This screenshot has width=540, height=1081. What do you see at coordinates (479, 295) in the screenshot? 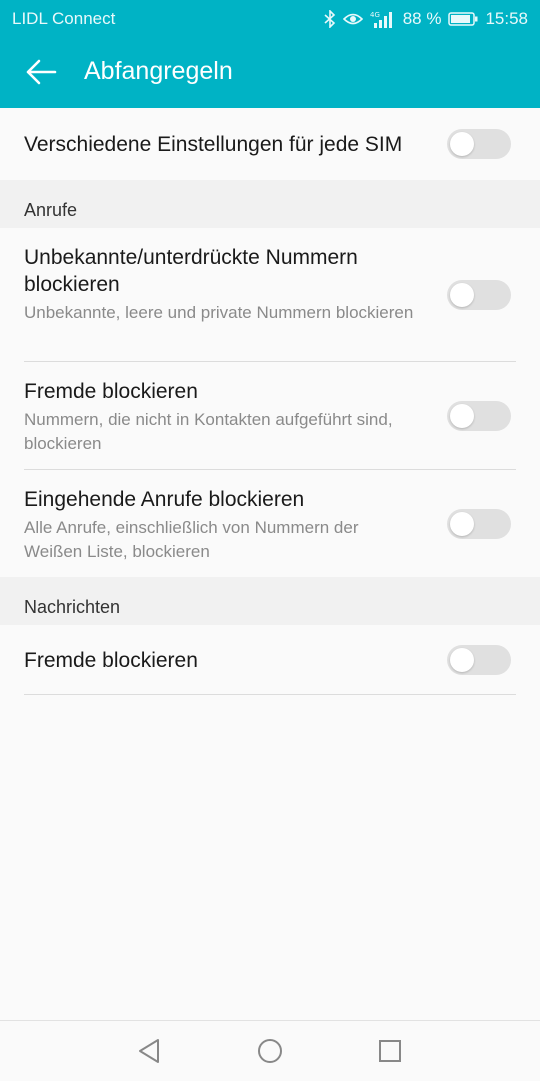
I see `toggle-block-unknown` at bounding box center [479, 295].